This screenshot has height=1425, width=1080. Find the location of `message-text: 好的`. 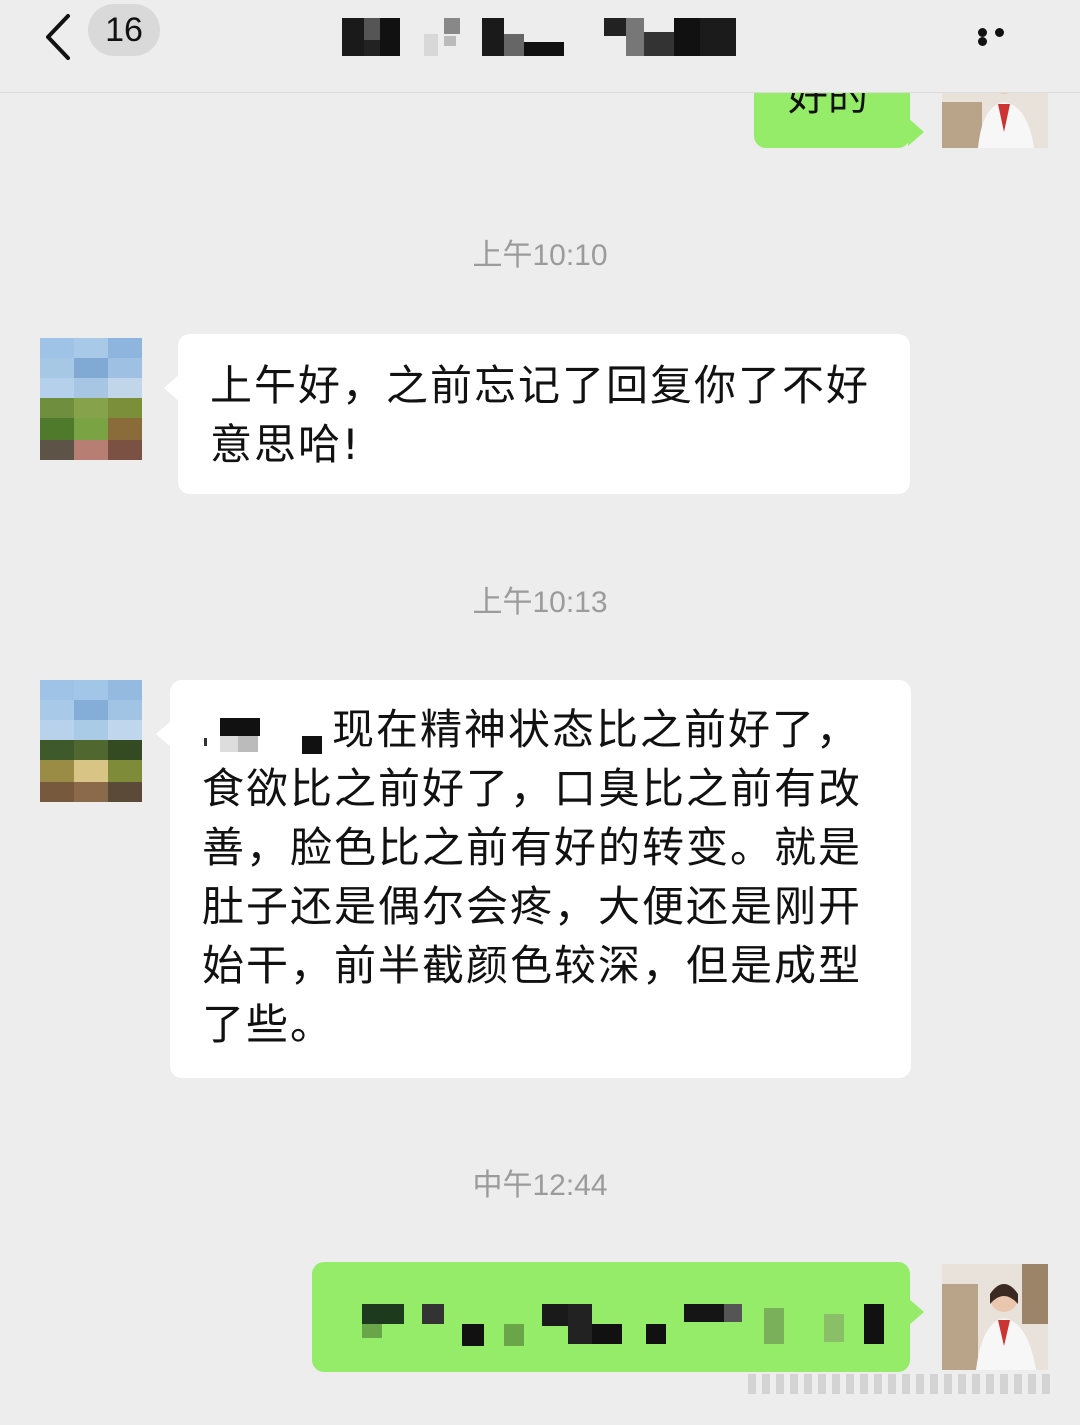

message-text: 好的 is located at coordinates (828, 106).